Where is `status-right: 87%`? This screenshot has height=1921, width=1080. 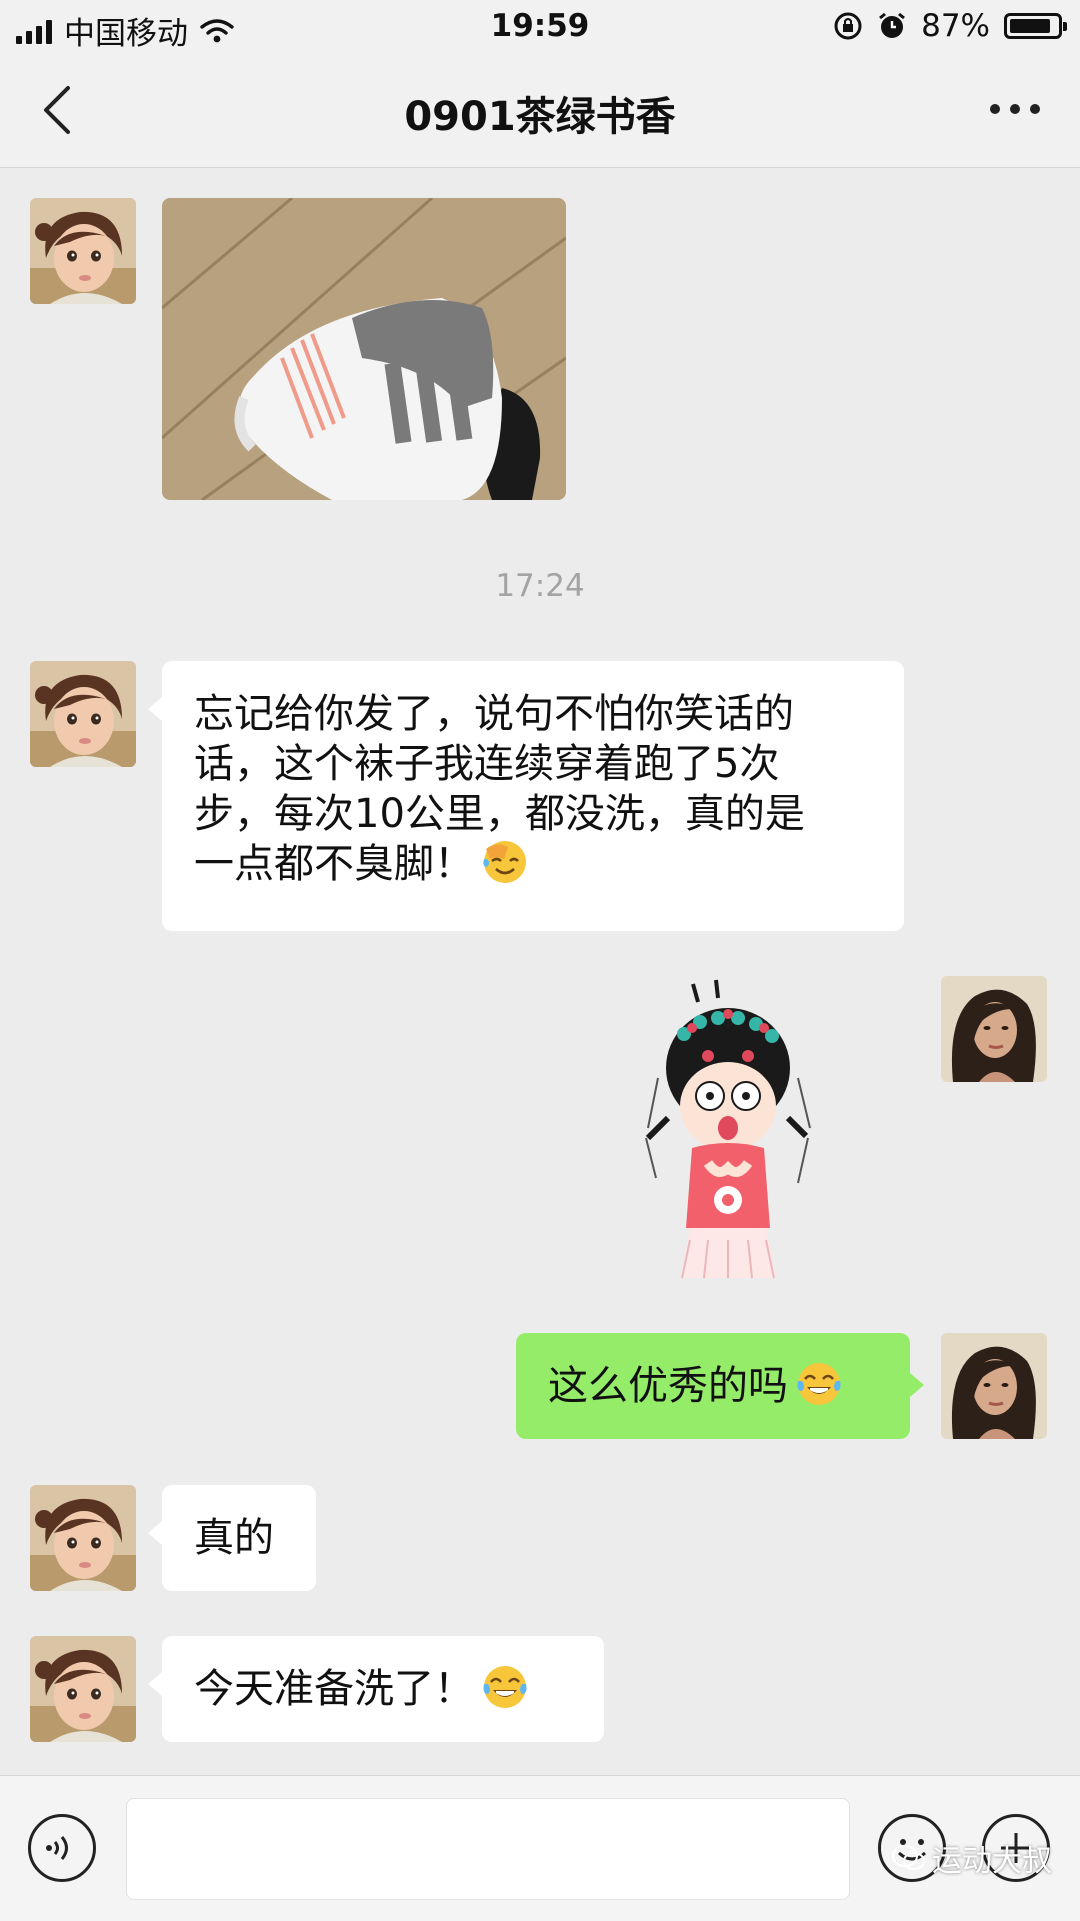 status-right: 87% is located at coordinates (950, 26).